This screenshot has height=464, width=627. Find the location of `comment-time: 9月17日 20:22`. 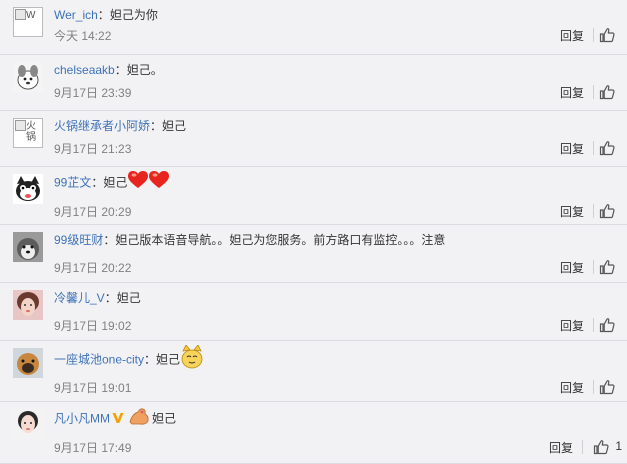

comment-time: 9月17日 20:22 is located at coordinates (93, 268).